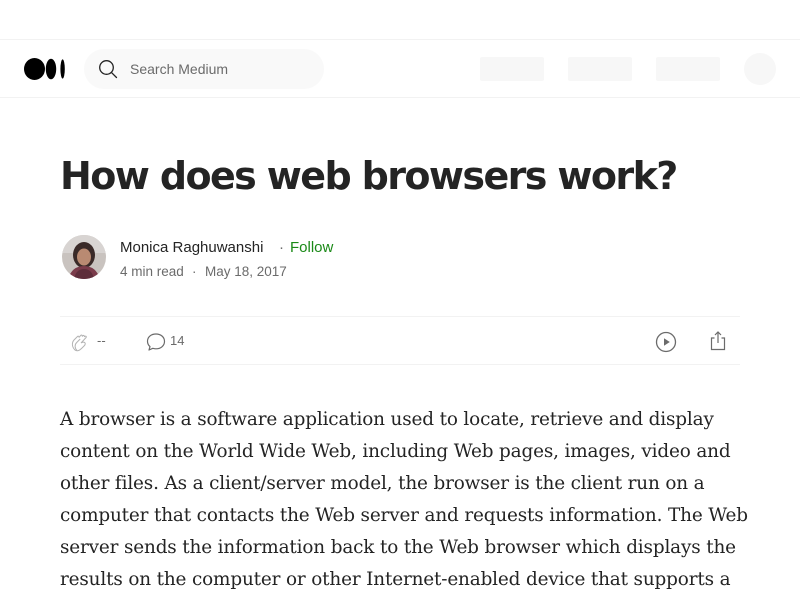  I want to click on search-icon, so click(108, 69).